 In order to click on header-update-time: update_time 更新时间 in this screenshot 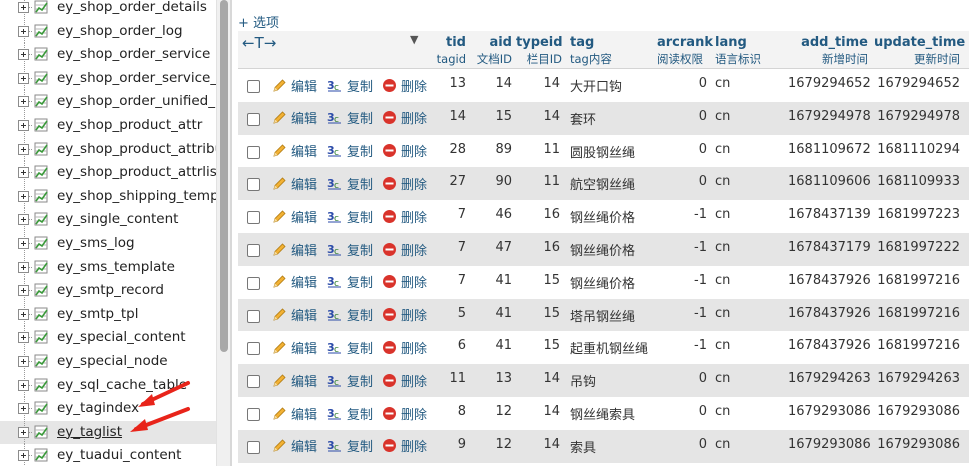, I will do `click(919, 51)`.